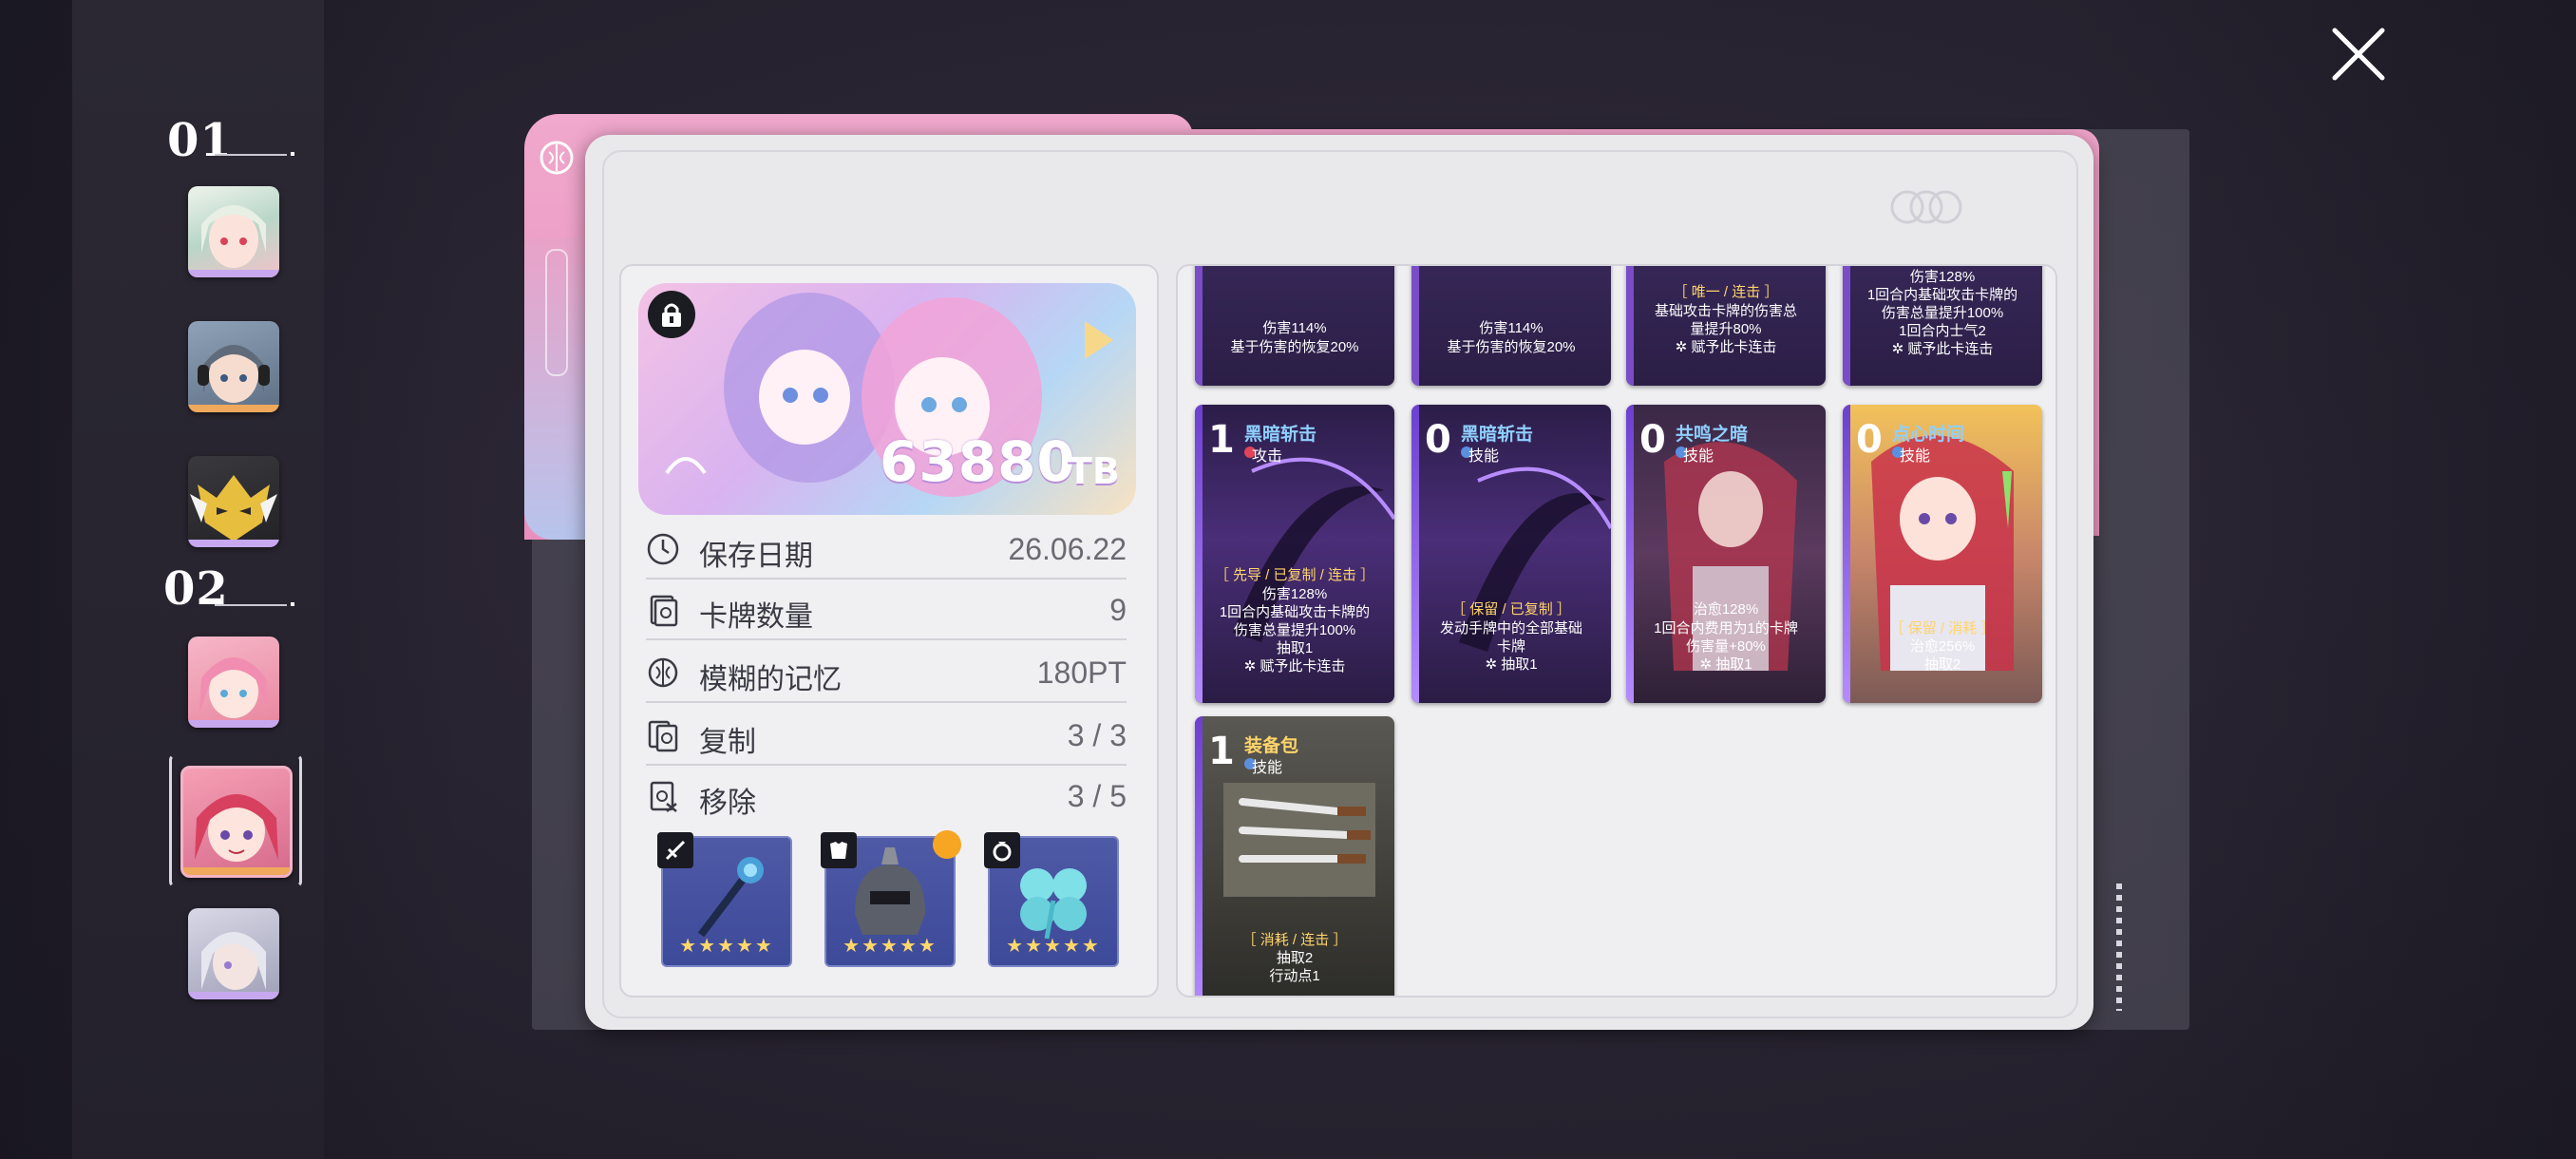  I want to click on card-text-line: 伤害量+80%, so click(1726, 646).